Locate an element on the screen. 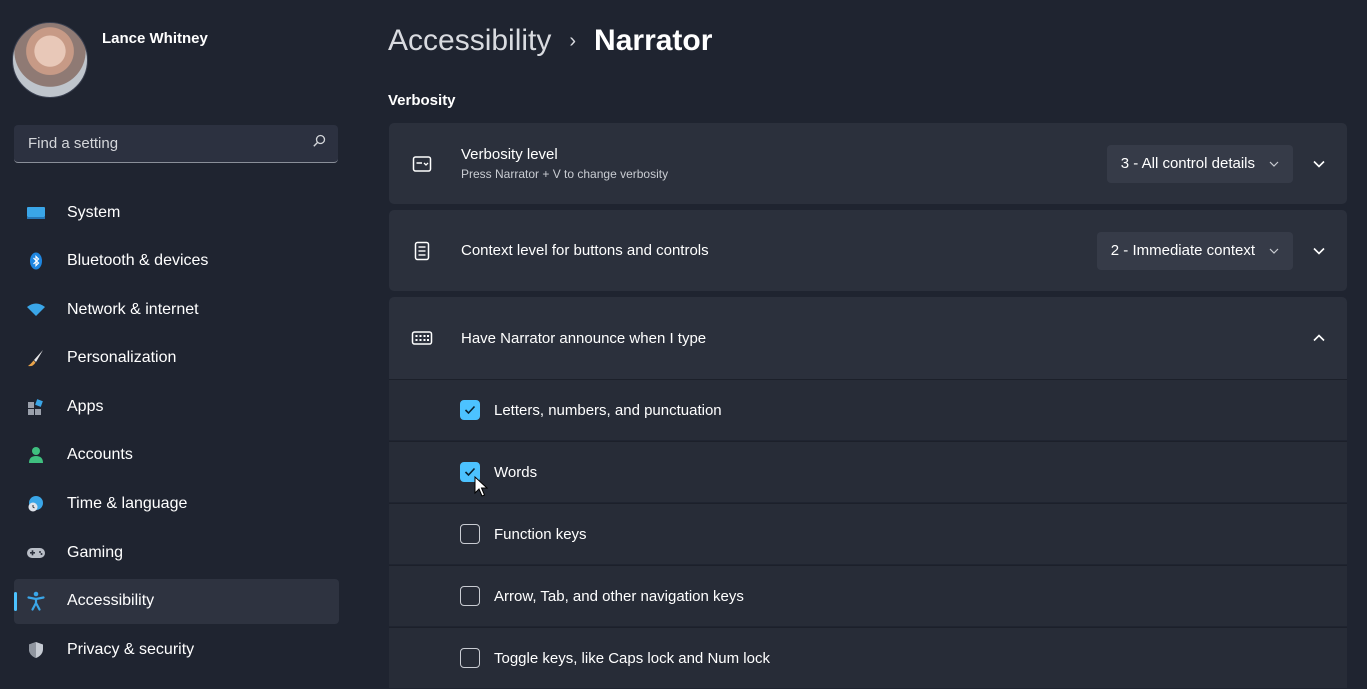 The width and height of the screenshot is (1367, 689). option-row: Function keys is located at coordinates (868, 533).